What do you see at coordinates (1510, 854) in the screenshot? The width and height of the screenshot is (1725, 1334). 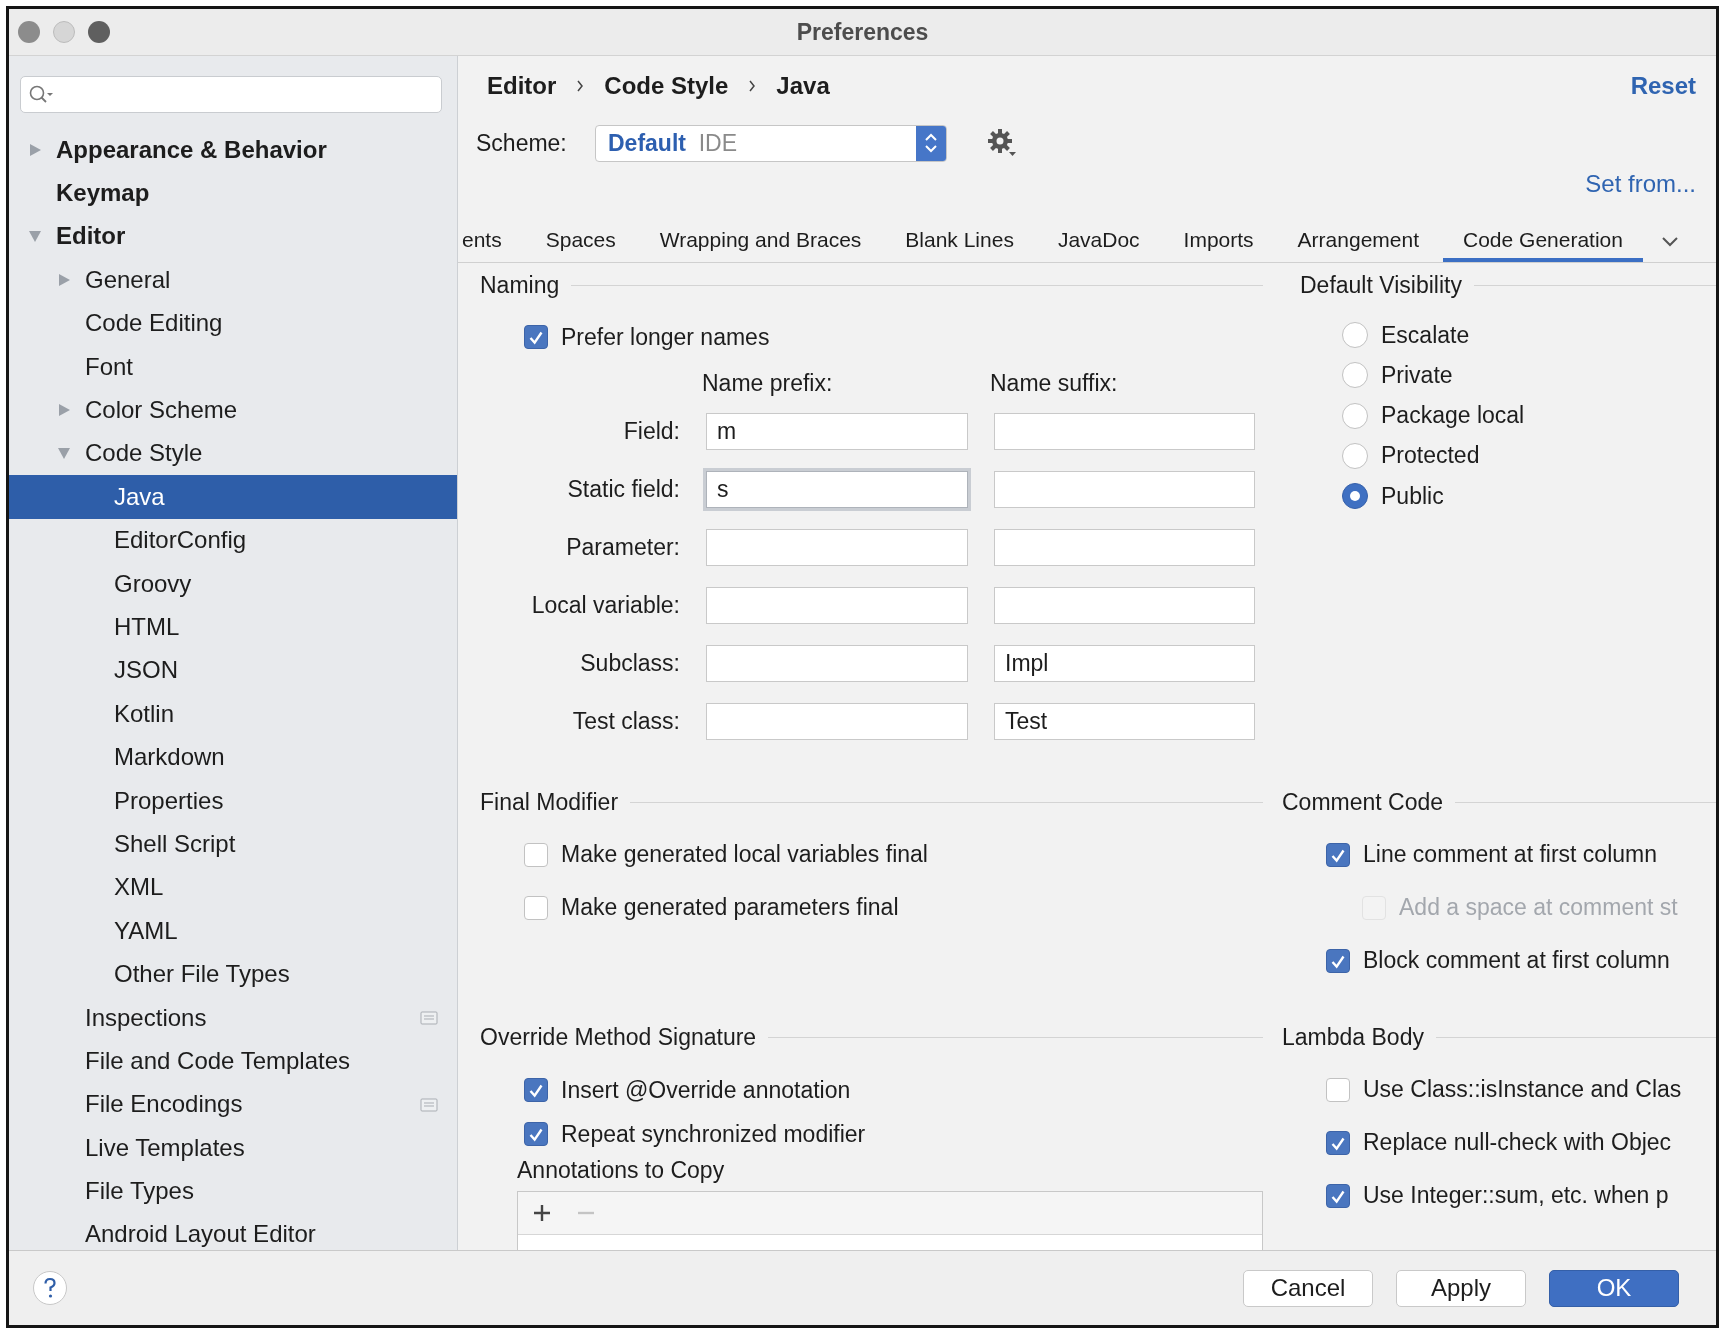 I see `checkbox-label: Line comment at first column` at bounding box center [1510, 854].